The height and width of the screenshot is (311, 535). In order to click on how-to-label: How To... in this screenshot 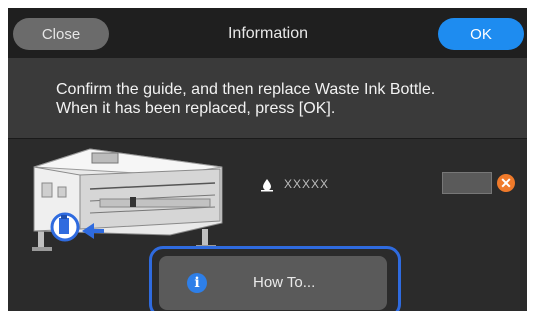, I will do `click(284, 282)`.